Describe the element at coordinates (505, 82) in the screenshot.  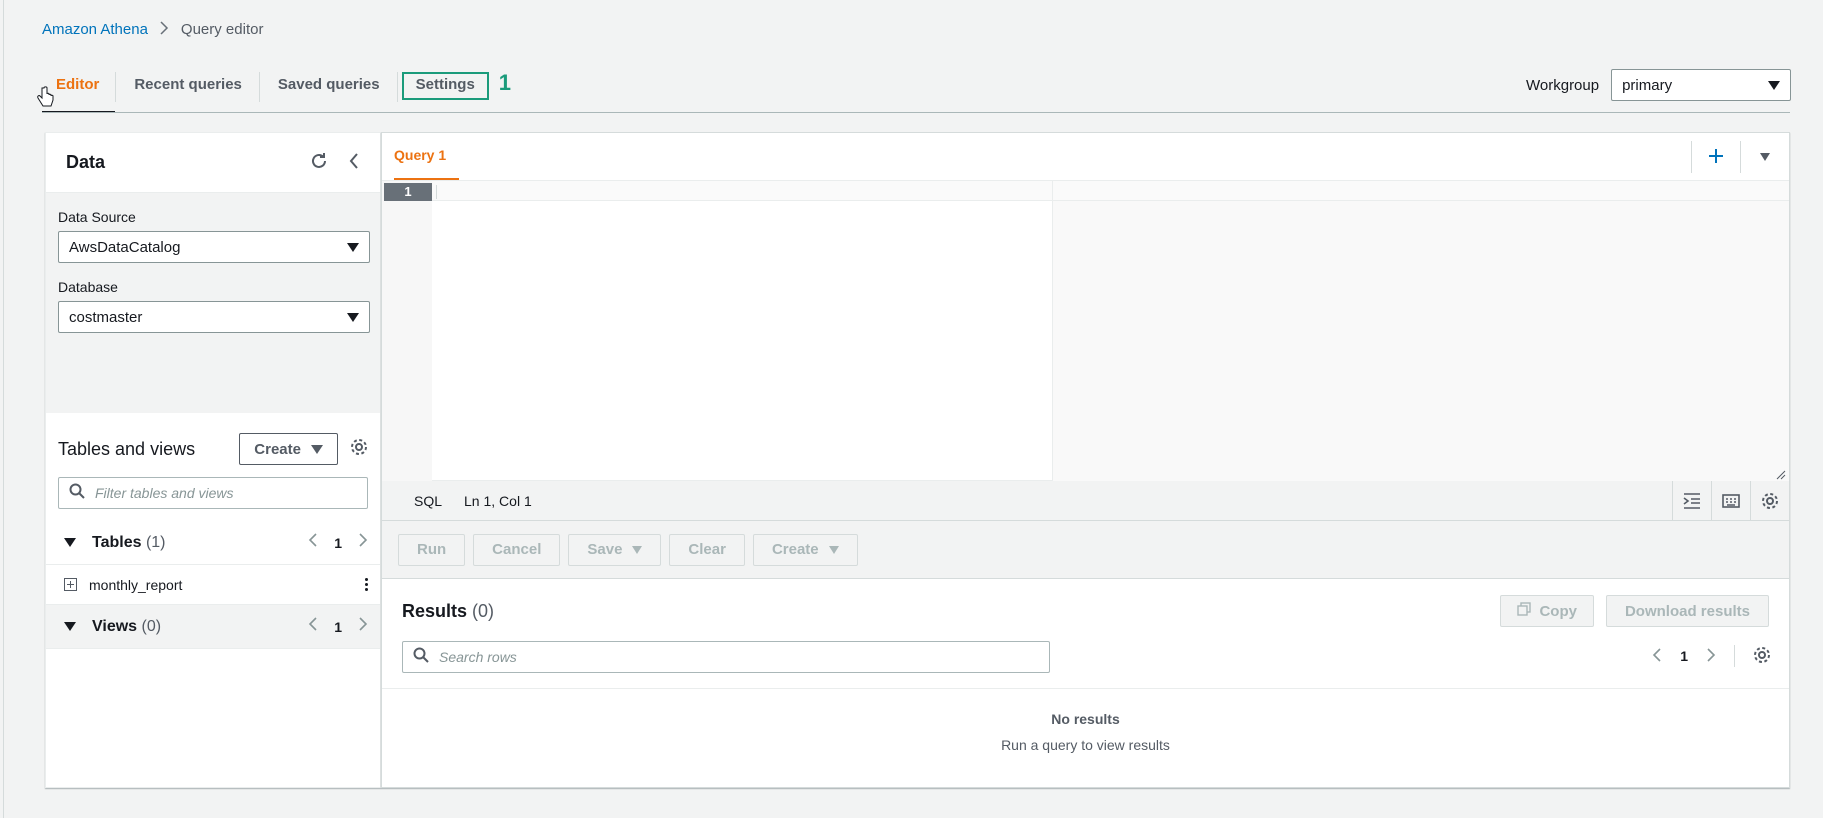
I see `step-annotation: 1` at that location.